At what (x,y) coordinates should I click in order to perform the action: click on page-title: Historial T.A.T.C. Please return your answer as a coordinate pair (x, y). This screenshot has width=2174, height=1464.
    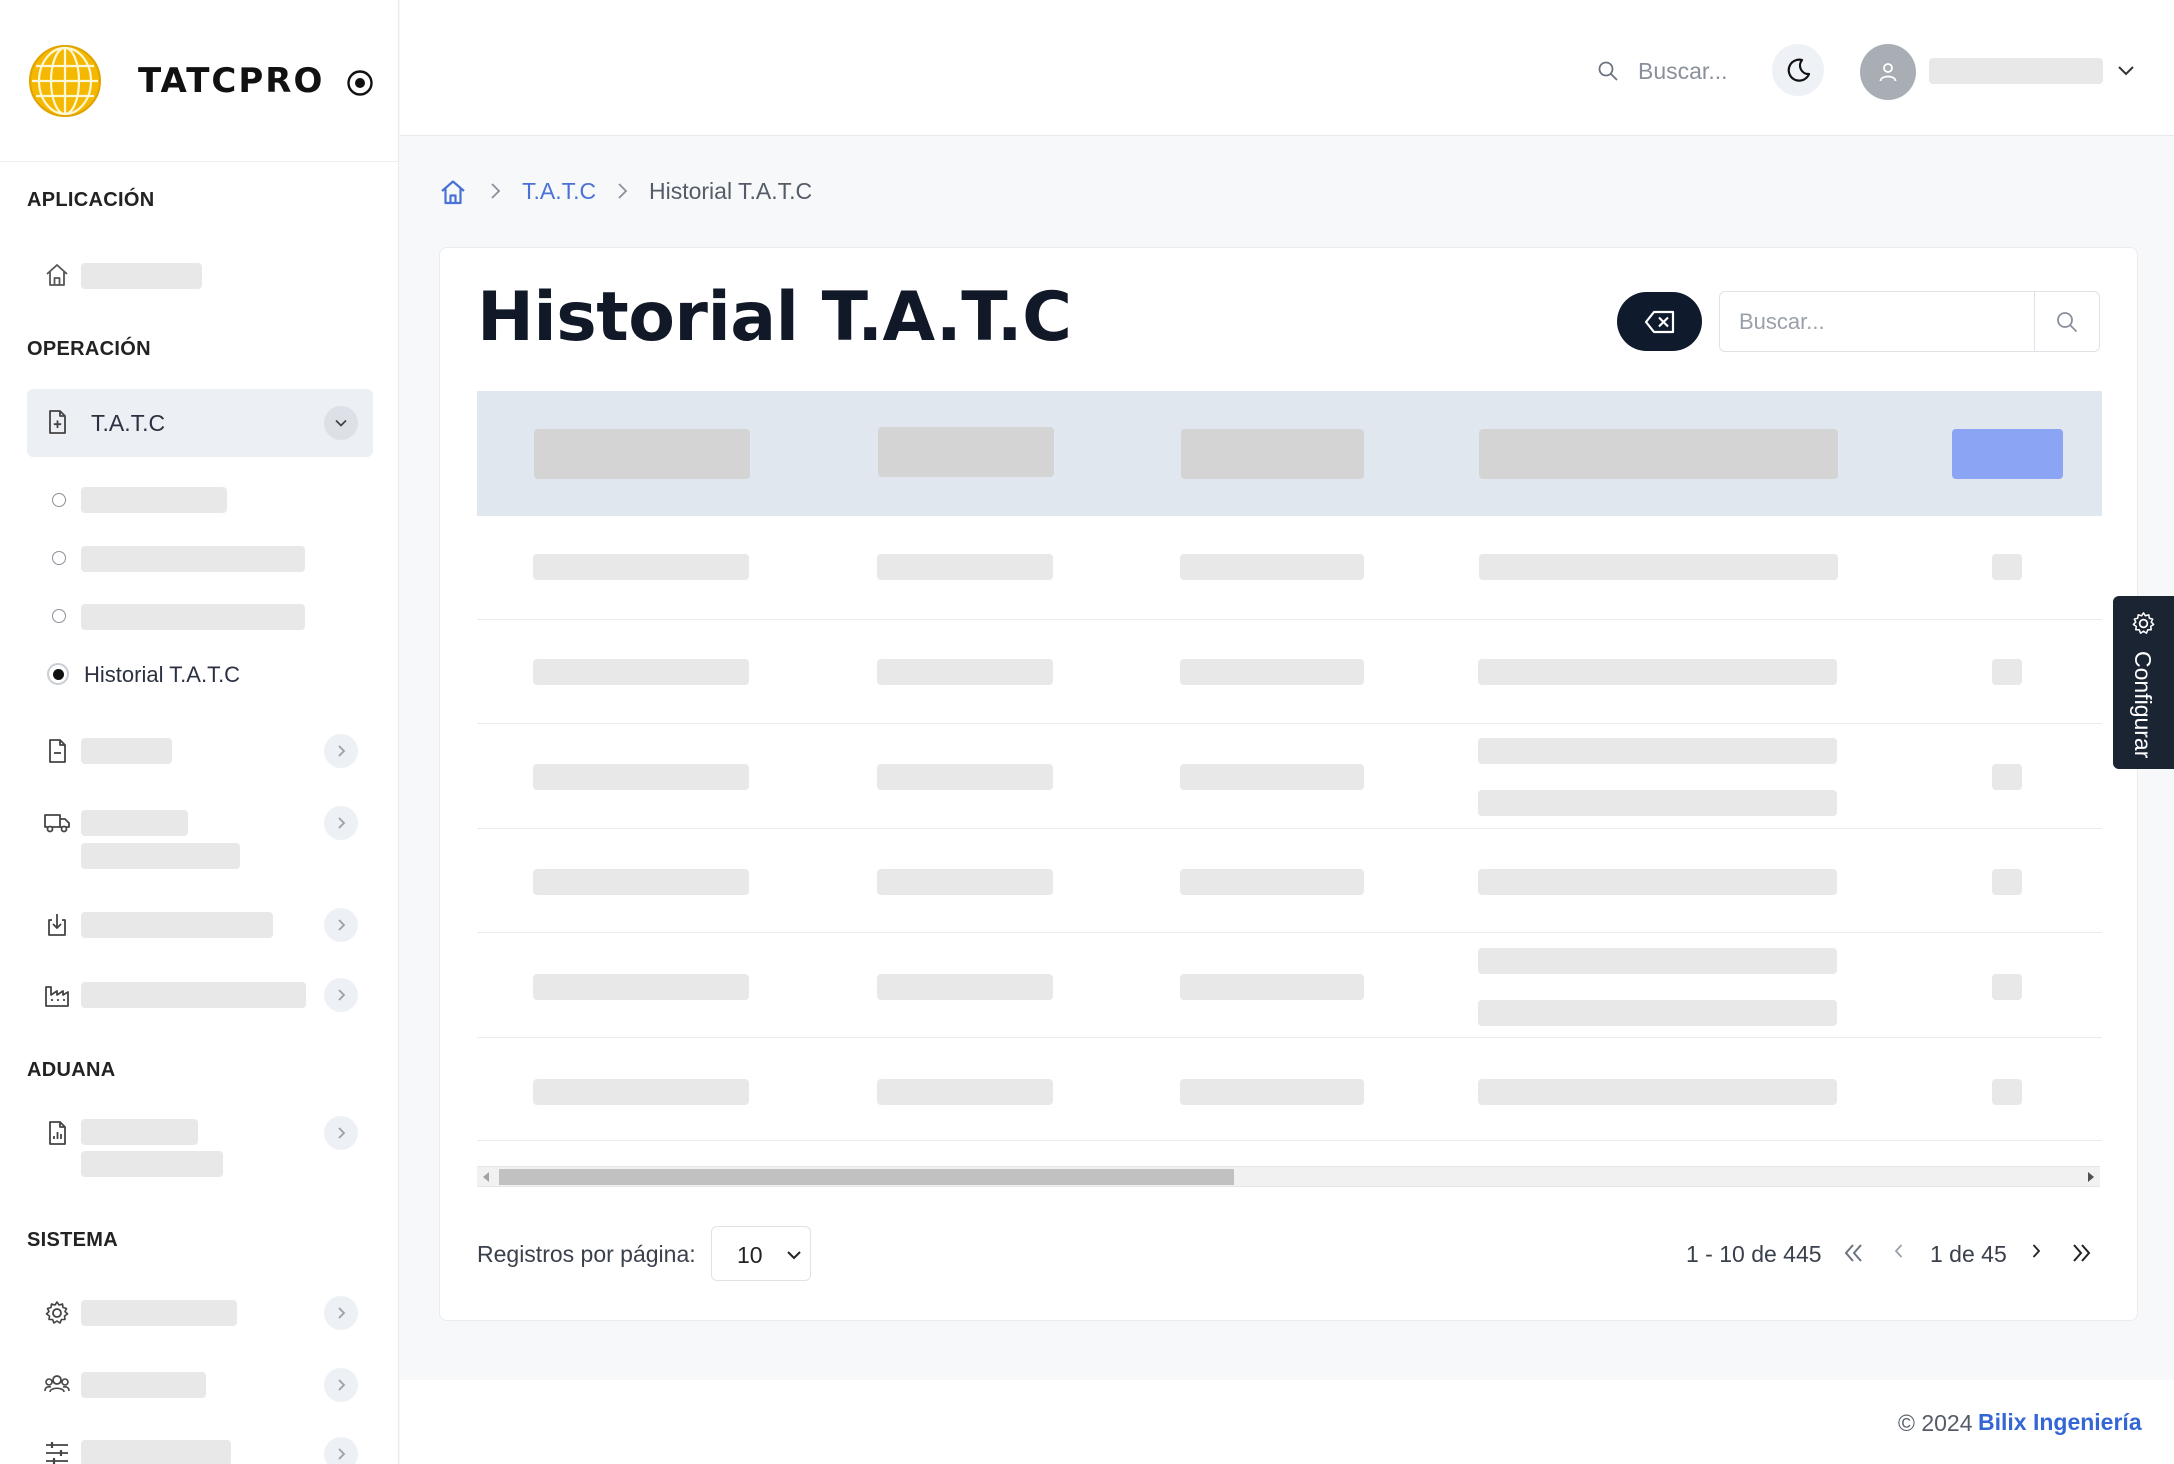
    Looking at the image, I should click on (774, 317).